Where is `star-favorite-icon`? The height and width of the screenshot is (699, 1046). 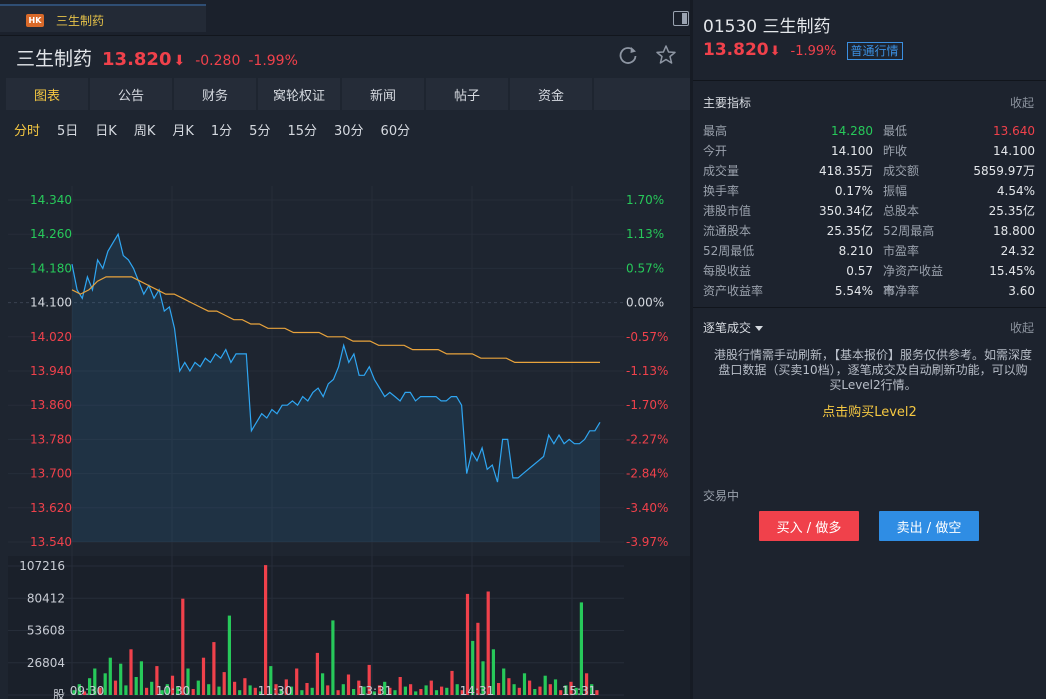
star-favorite-icon is located at coordinates (666, 55).